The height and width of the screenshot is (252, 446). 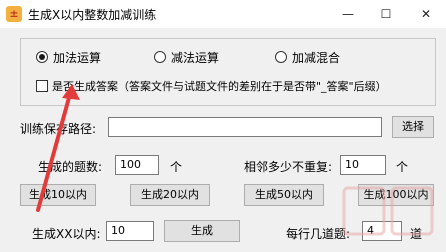 I want to click on watermark-logo-icon, so click(x=388, y=211).